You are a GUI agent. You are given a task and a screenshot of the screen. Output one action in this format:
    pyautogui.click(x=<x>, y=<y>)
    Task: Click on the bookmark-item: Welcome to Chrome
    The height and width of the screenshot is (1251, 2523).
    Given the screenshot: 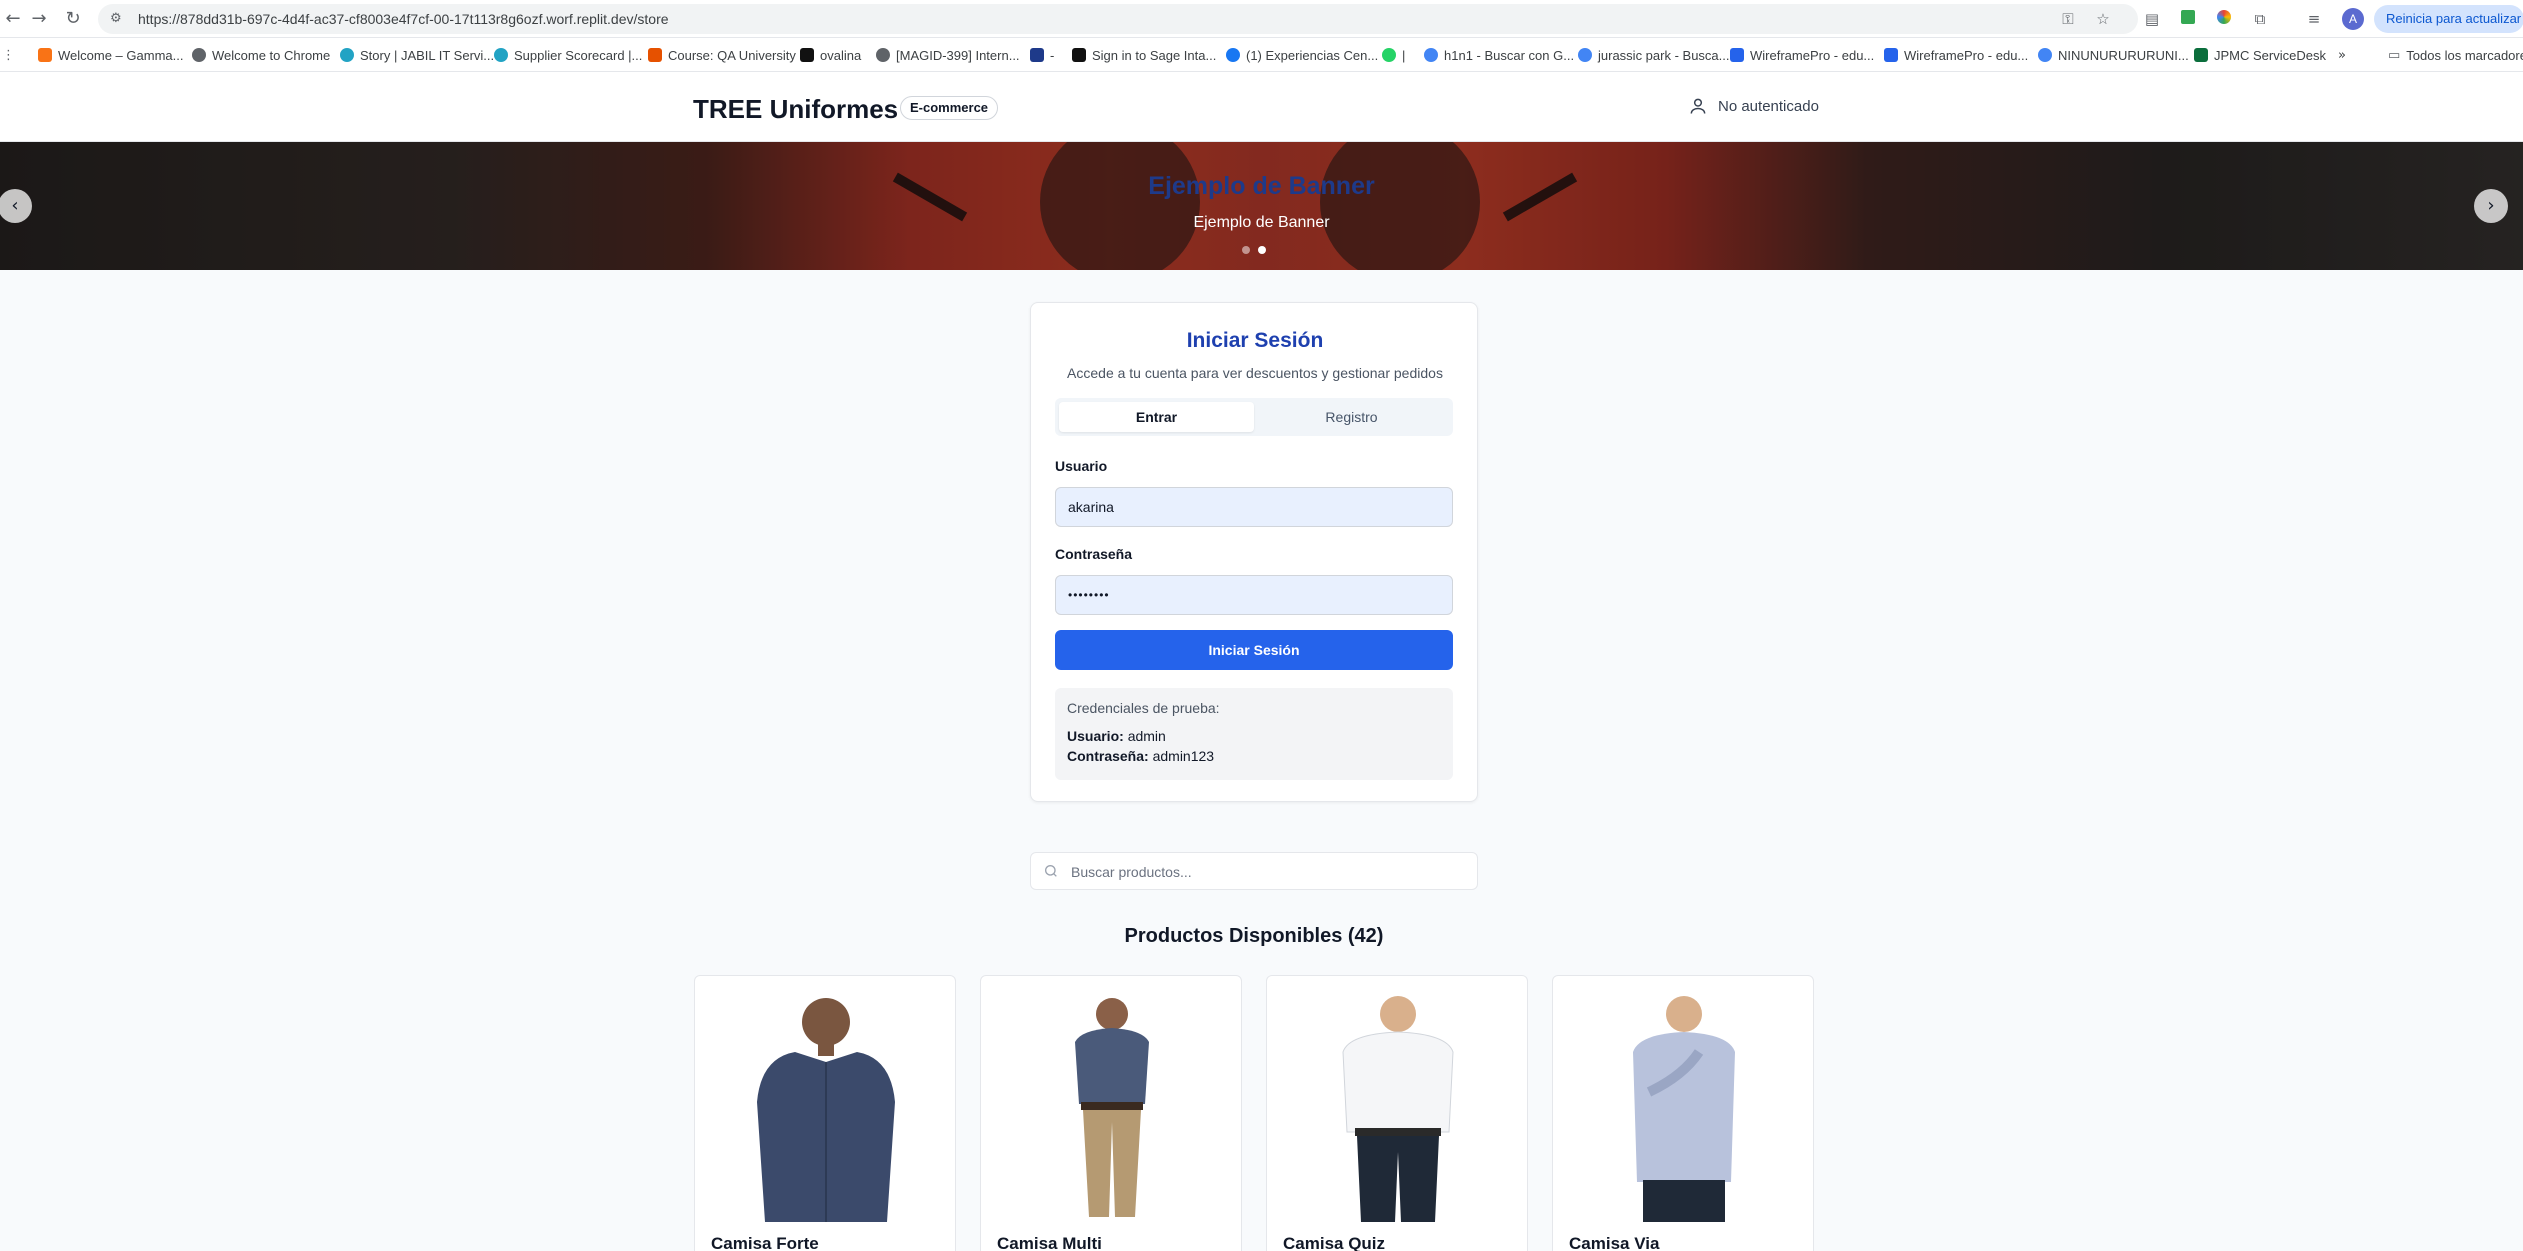 What is the action you would take?
    pyautogui.click(x=261, y=55)
    